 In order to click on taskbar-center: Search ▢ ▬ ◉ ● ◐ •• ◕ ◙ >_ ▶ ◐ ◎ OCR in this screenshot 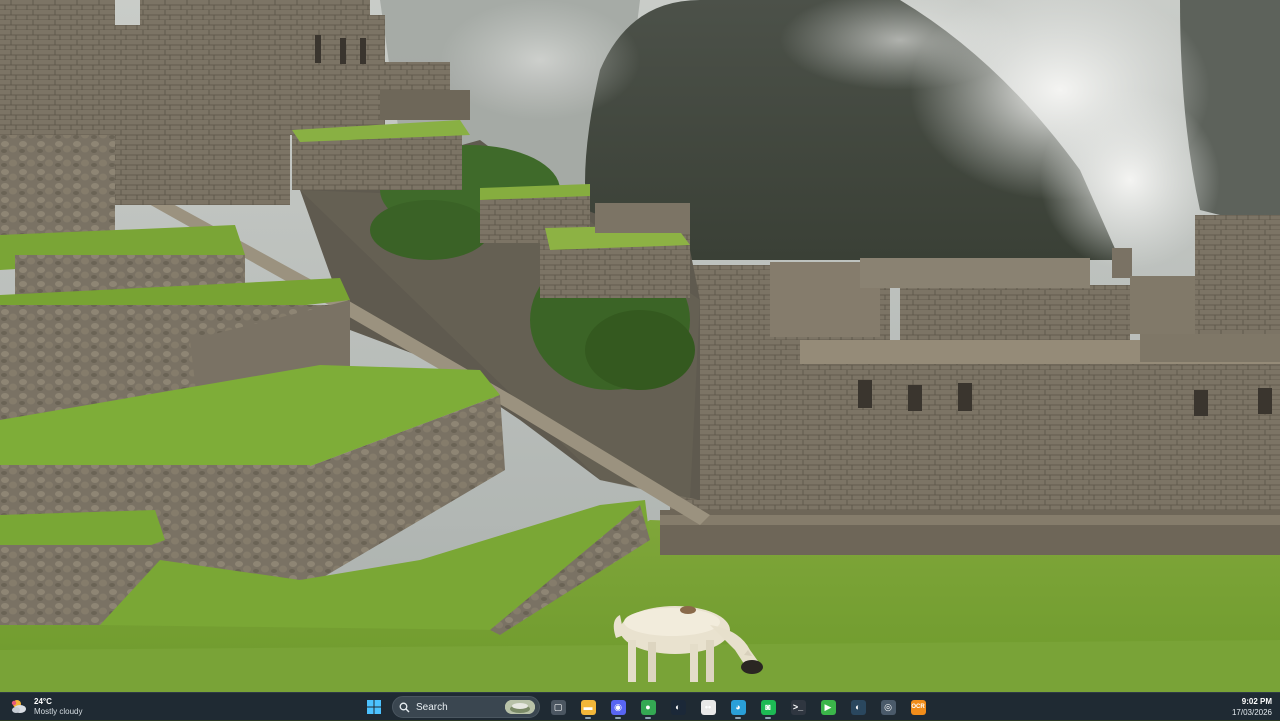, I will do `click(646, 707)`.